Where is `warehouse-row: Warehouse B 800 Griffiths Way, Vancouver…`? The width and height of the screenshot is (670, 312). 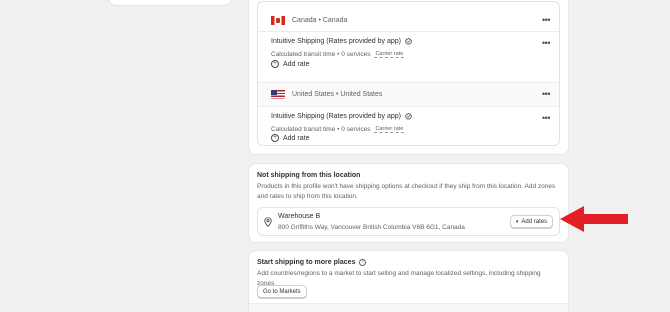
warehouse-row: Warehouse B 800 Griffiths Way, Vancouver… is located at coordinates (408, 221).